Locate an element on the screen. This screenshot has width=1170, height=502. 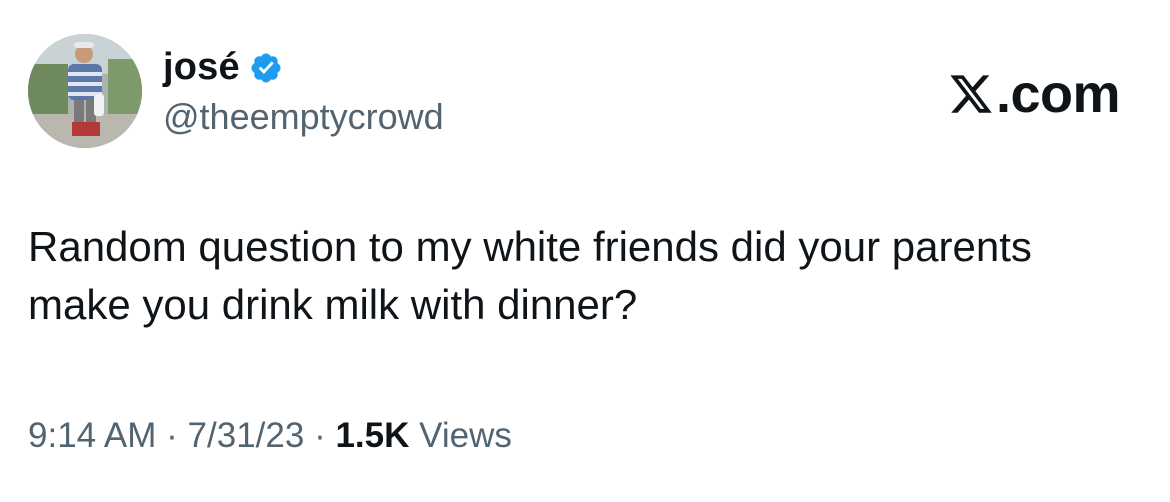
author-handle: @theemptycrowd is located at coordinates (303, 117).